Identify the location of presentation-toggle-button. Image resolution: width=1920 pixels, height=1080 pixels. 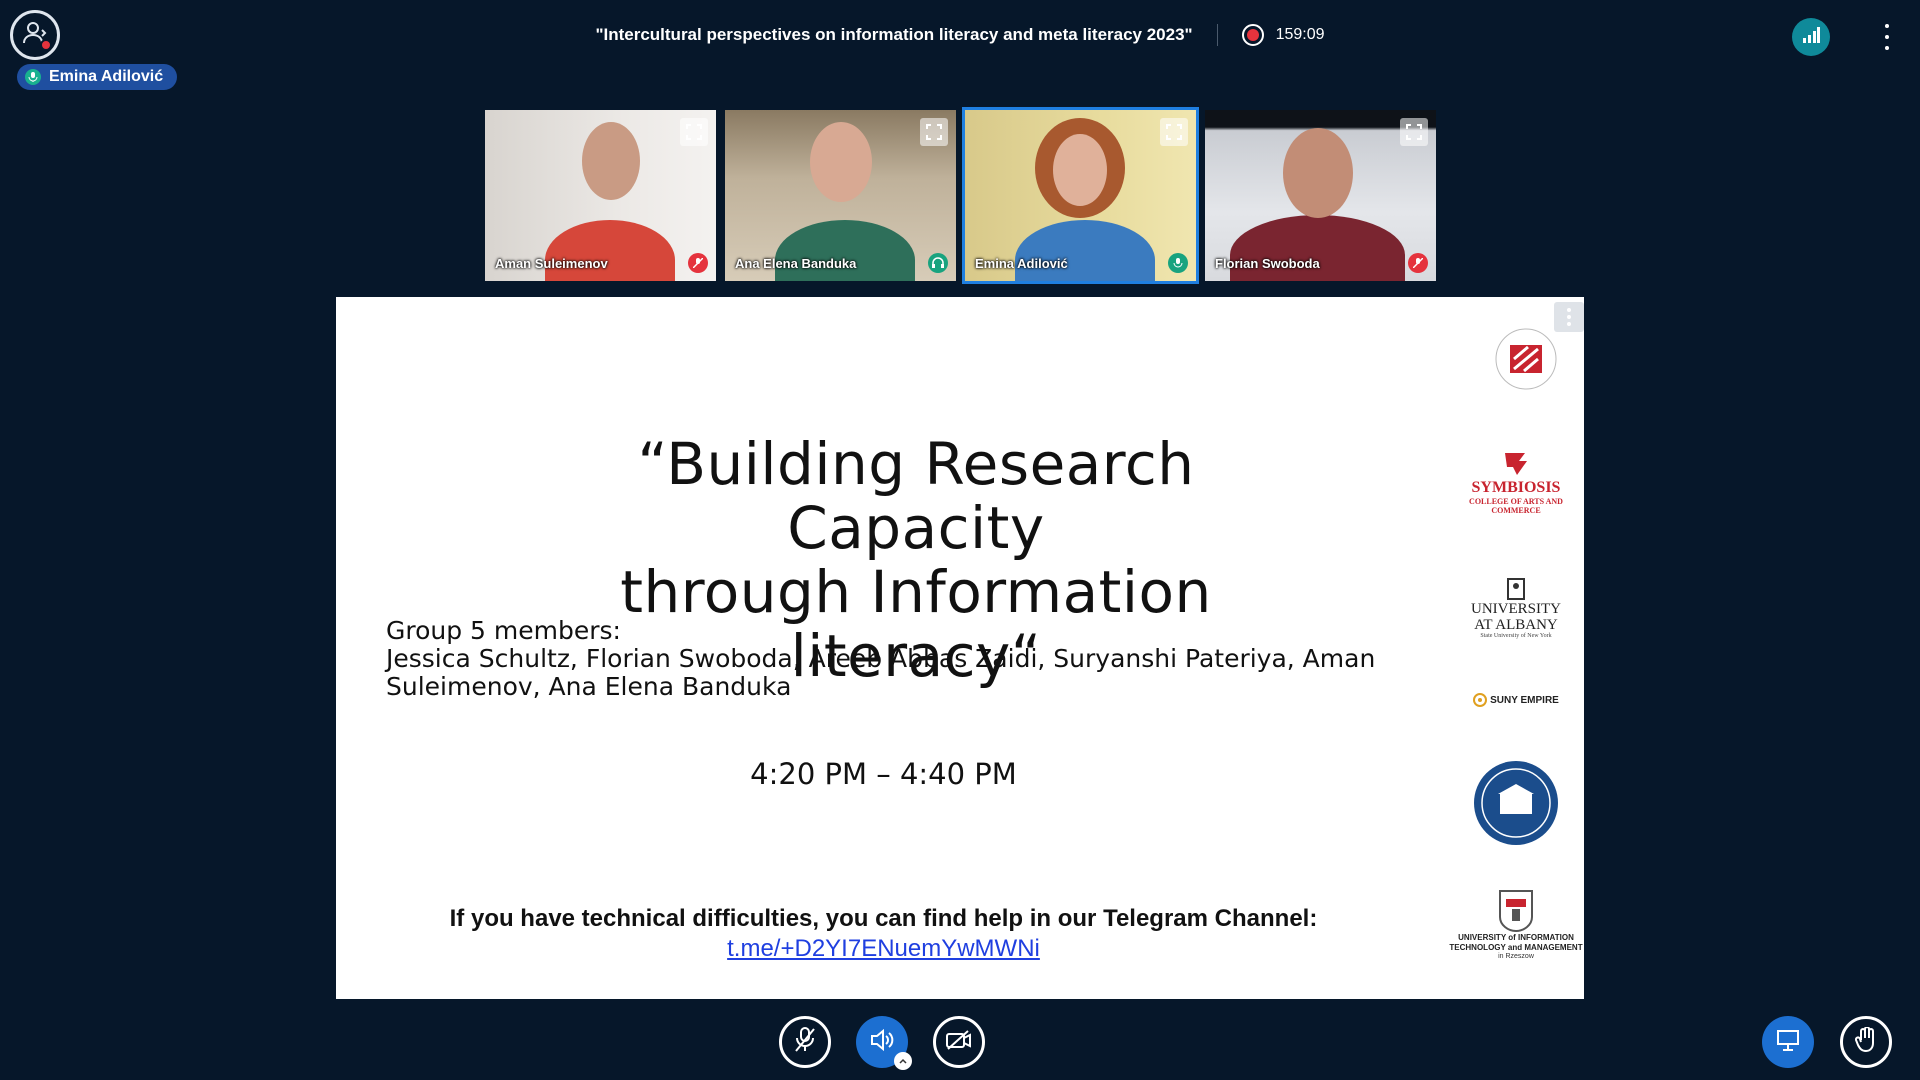
(1788, 1042).